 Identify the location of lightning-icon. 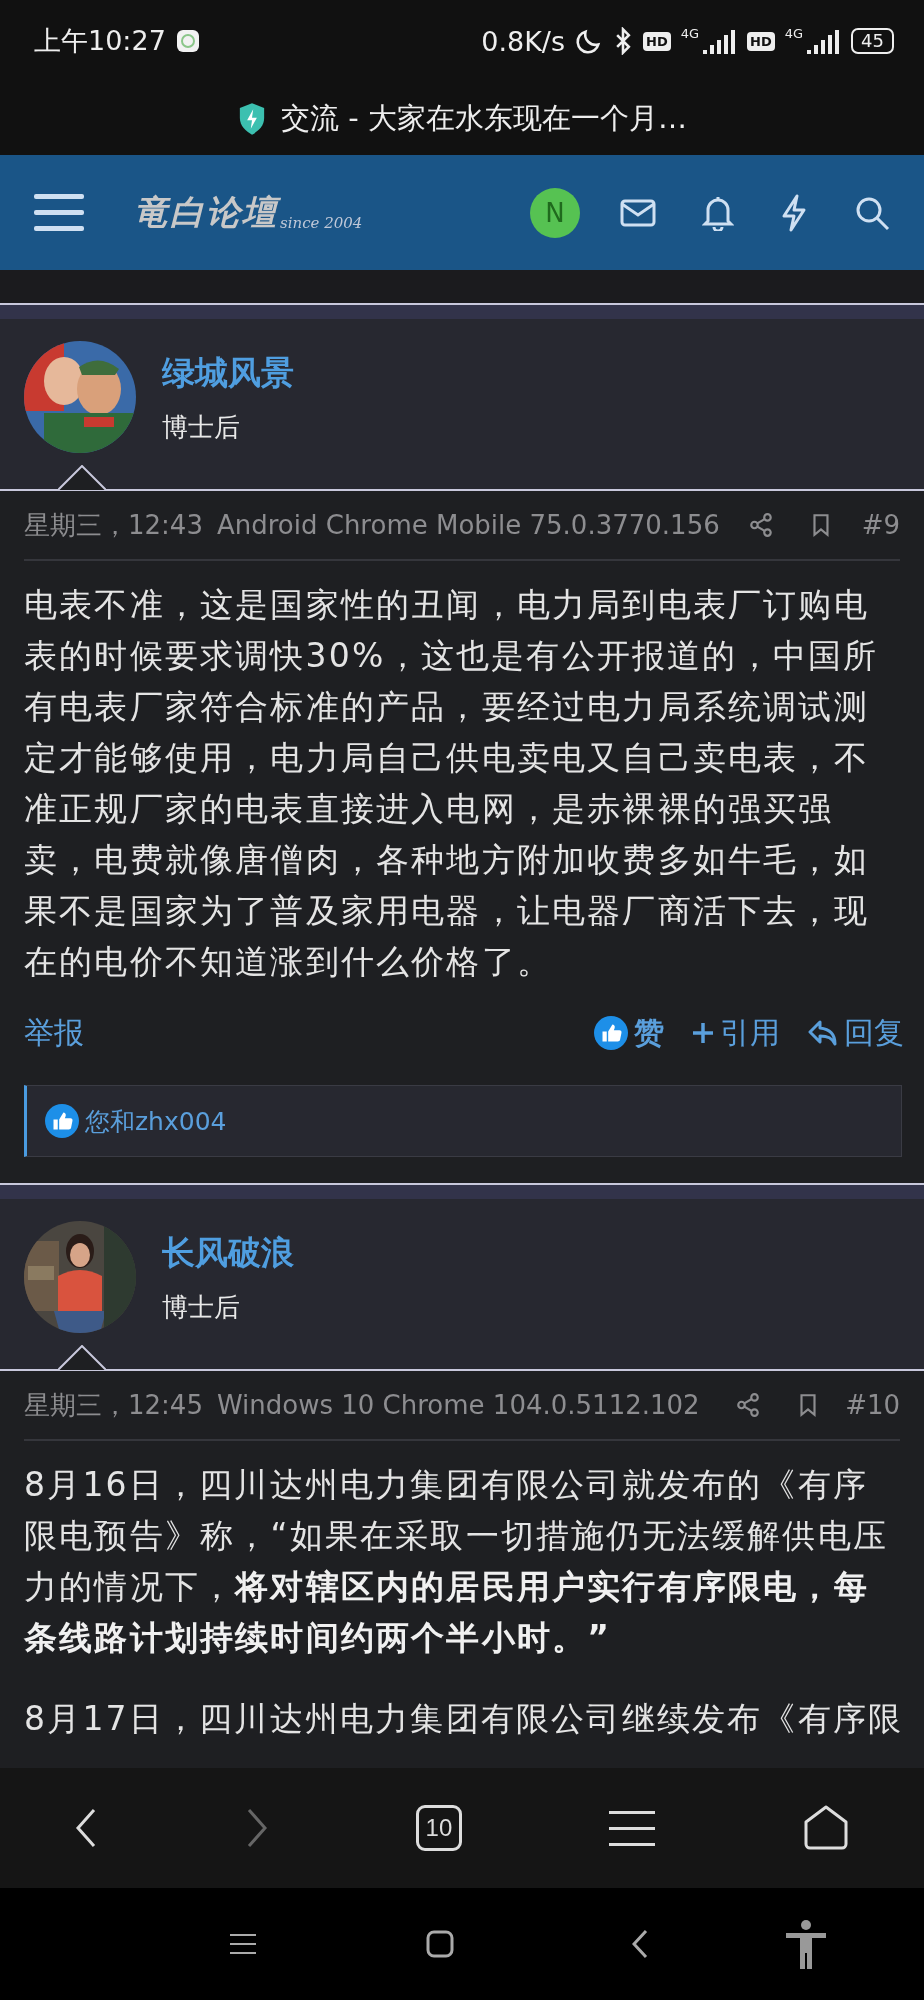
(794, 212).